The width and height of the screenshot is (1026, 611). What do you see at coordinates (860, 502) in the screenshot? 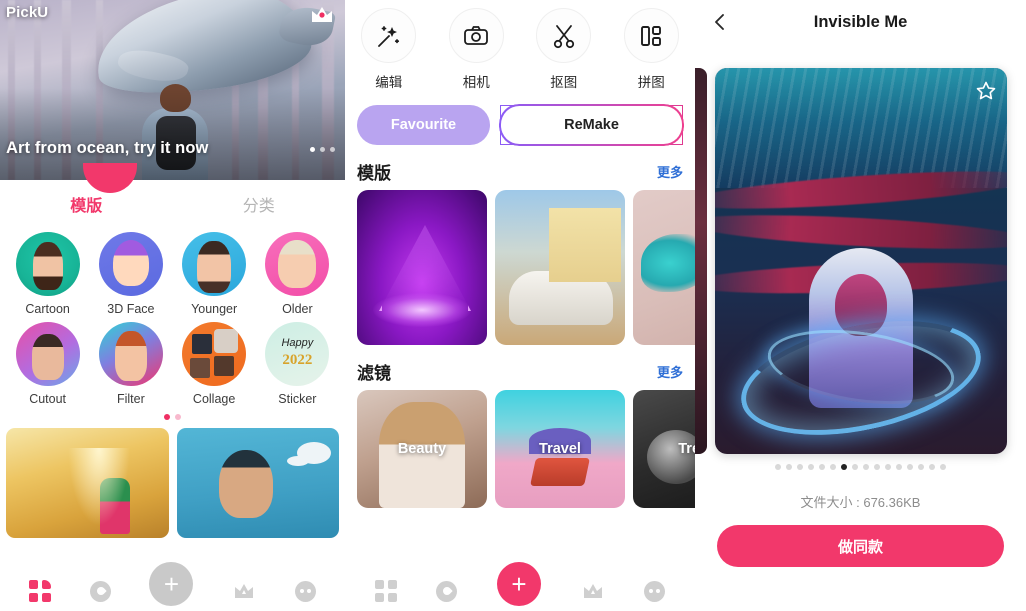
I see `file-size-label: 文件大小 : 676.36KB` at bounding box center [860, 502].